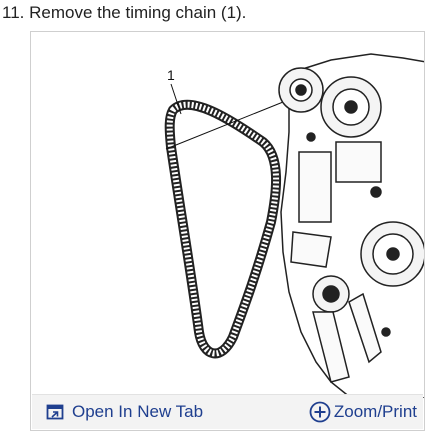 The height and width of the screenshot is (440, 438). What do you see at coordinates (124, 12) in the screenshot?
I see `step-instruction: 11. Remove the timing chain (1).` at bounding box center [124, 12].